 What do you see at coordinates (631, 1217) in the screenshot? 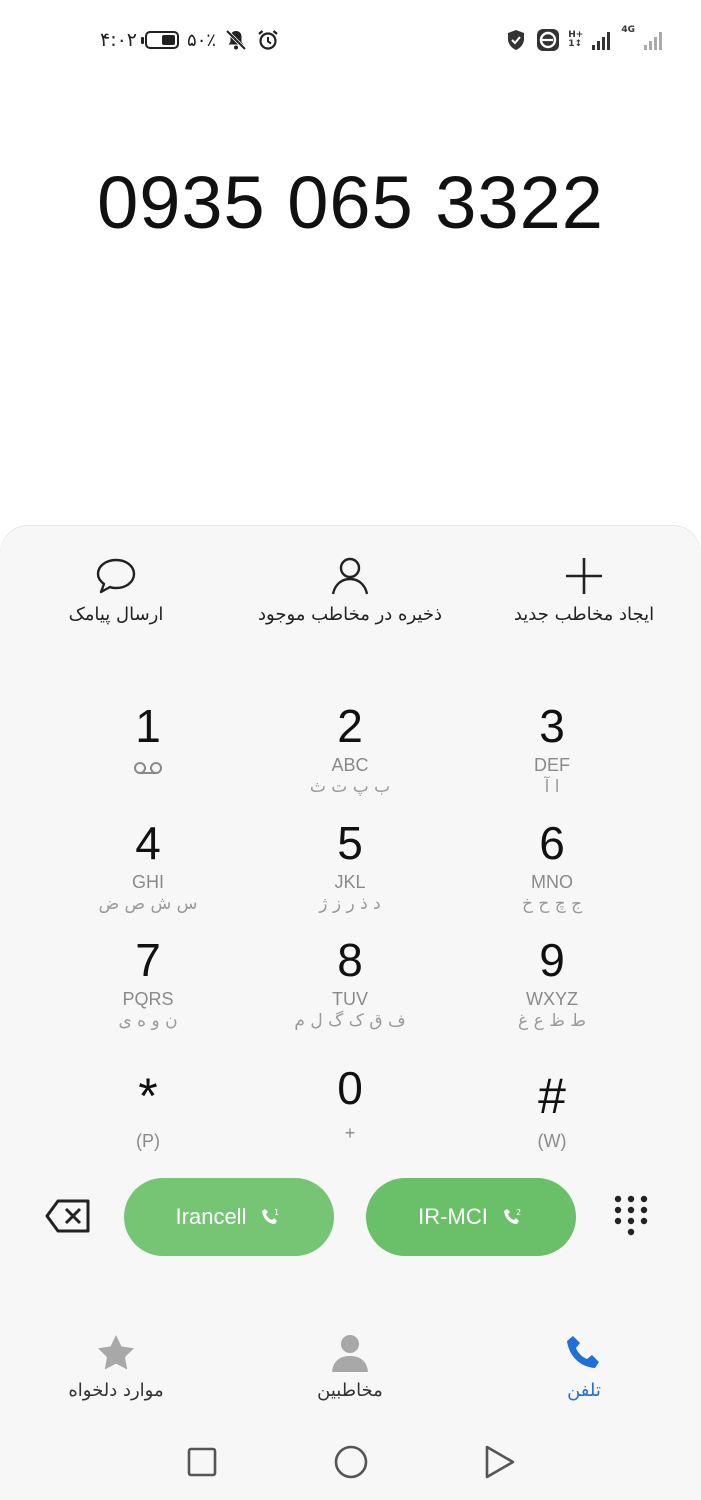
I see `dialpad-icon` at bounding box center [631, 1217].